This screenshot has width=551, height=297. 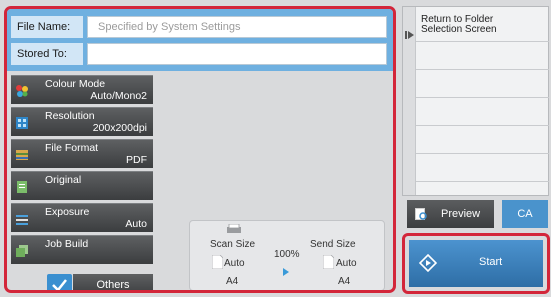 What do you see at coordinates (22, 187) in the screenshot?
I see `original-icon` at bounding box center [22, 187].